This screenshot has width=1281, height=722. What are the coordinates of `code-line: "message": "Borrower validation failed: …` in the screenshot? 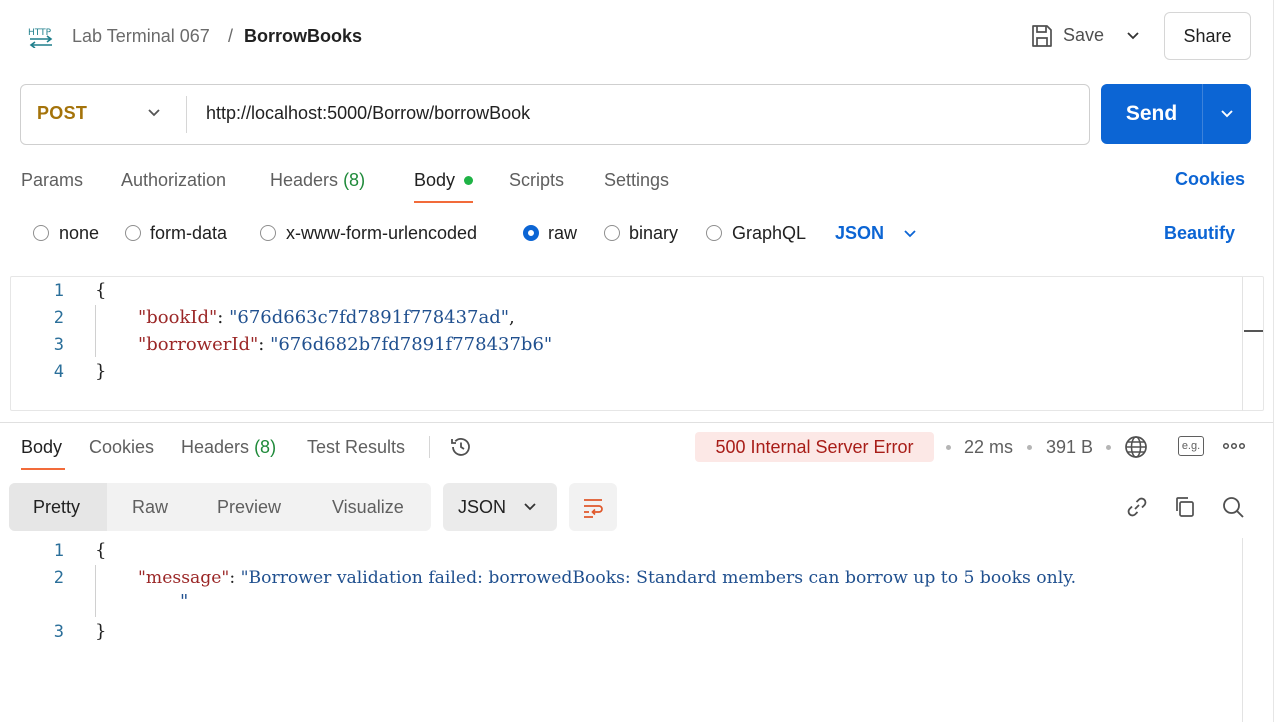 It's located at (607, 578).